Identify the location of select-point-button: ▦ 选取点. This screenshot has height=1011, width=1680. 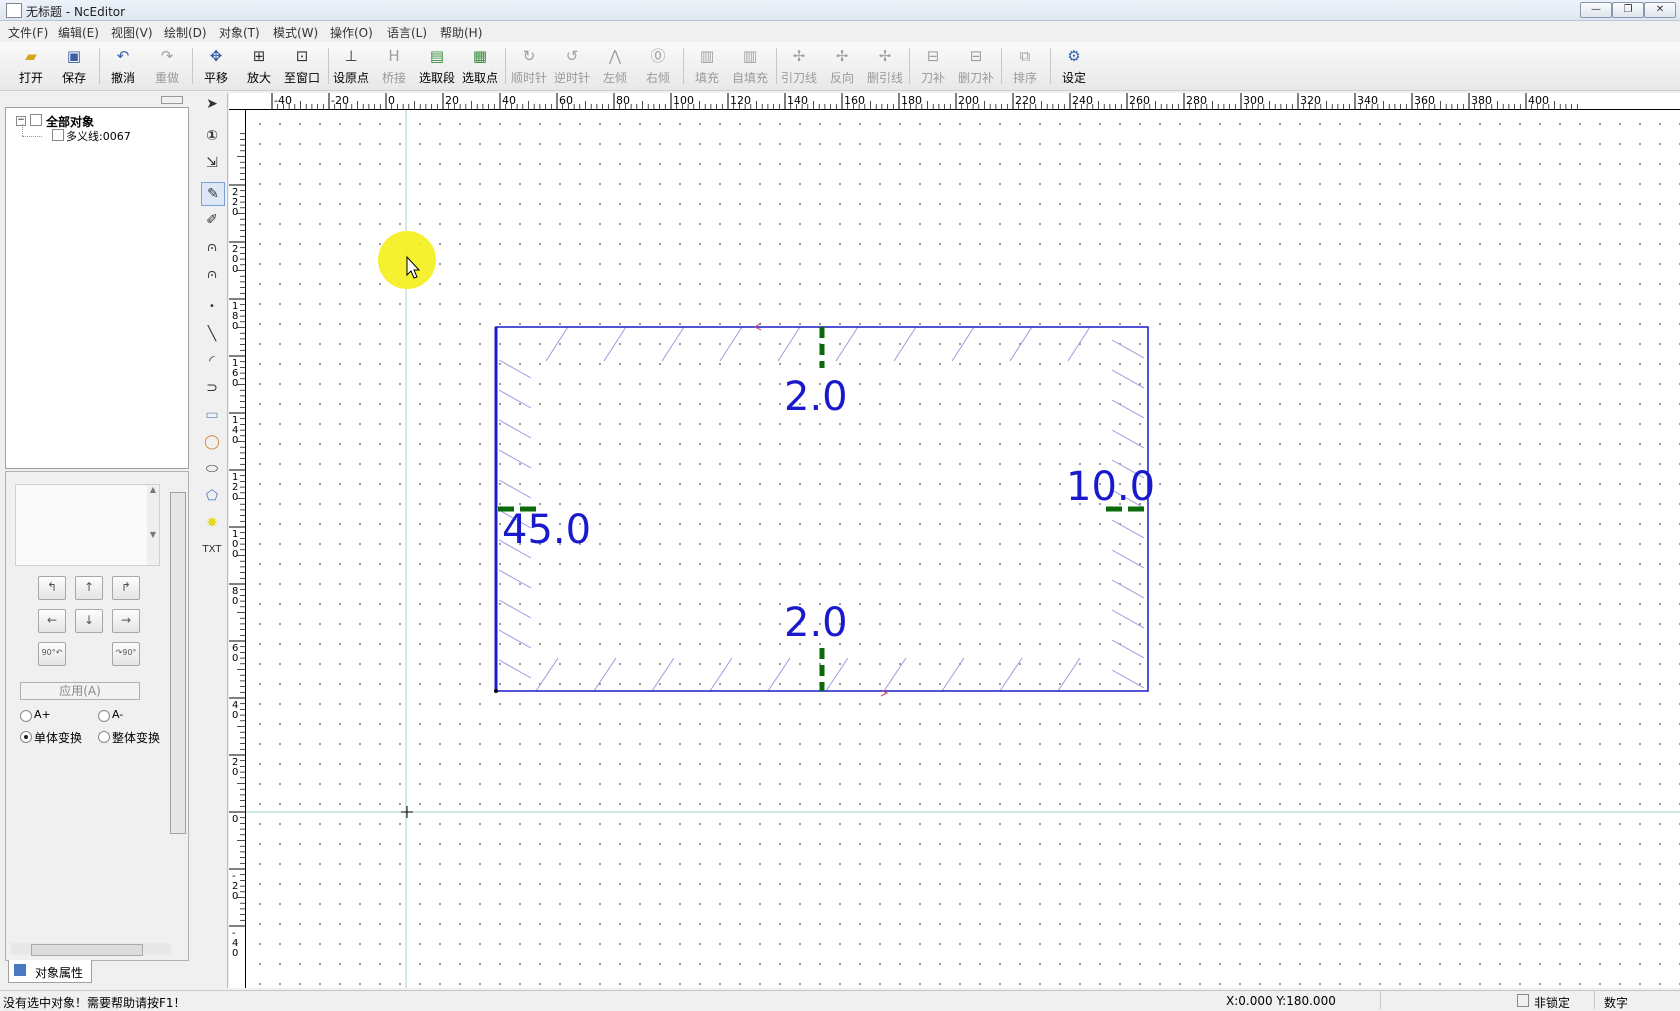
(480, 66).